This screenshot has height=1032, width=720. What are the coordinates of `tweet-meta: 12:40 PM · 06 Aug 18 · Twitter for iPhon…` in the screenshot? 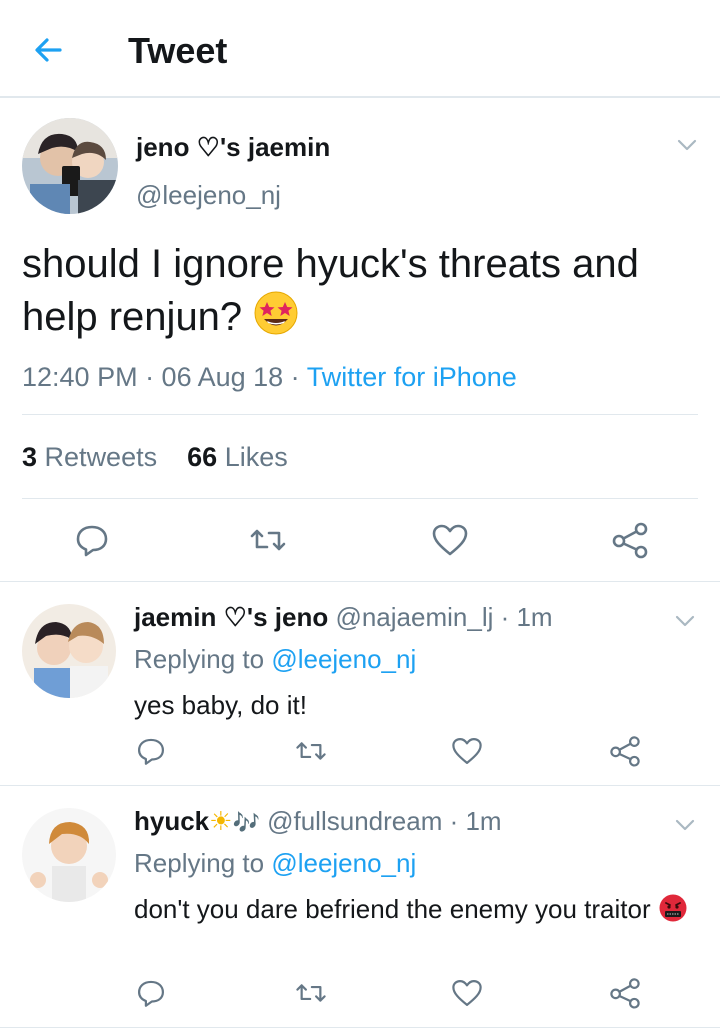 It's located at (269, 377).